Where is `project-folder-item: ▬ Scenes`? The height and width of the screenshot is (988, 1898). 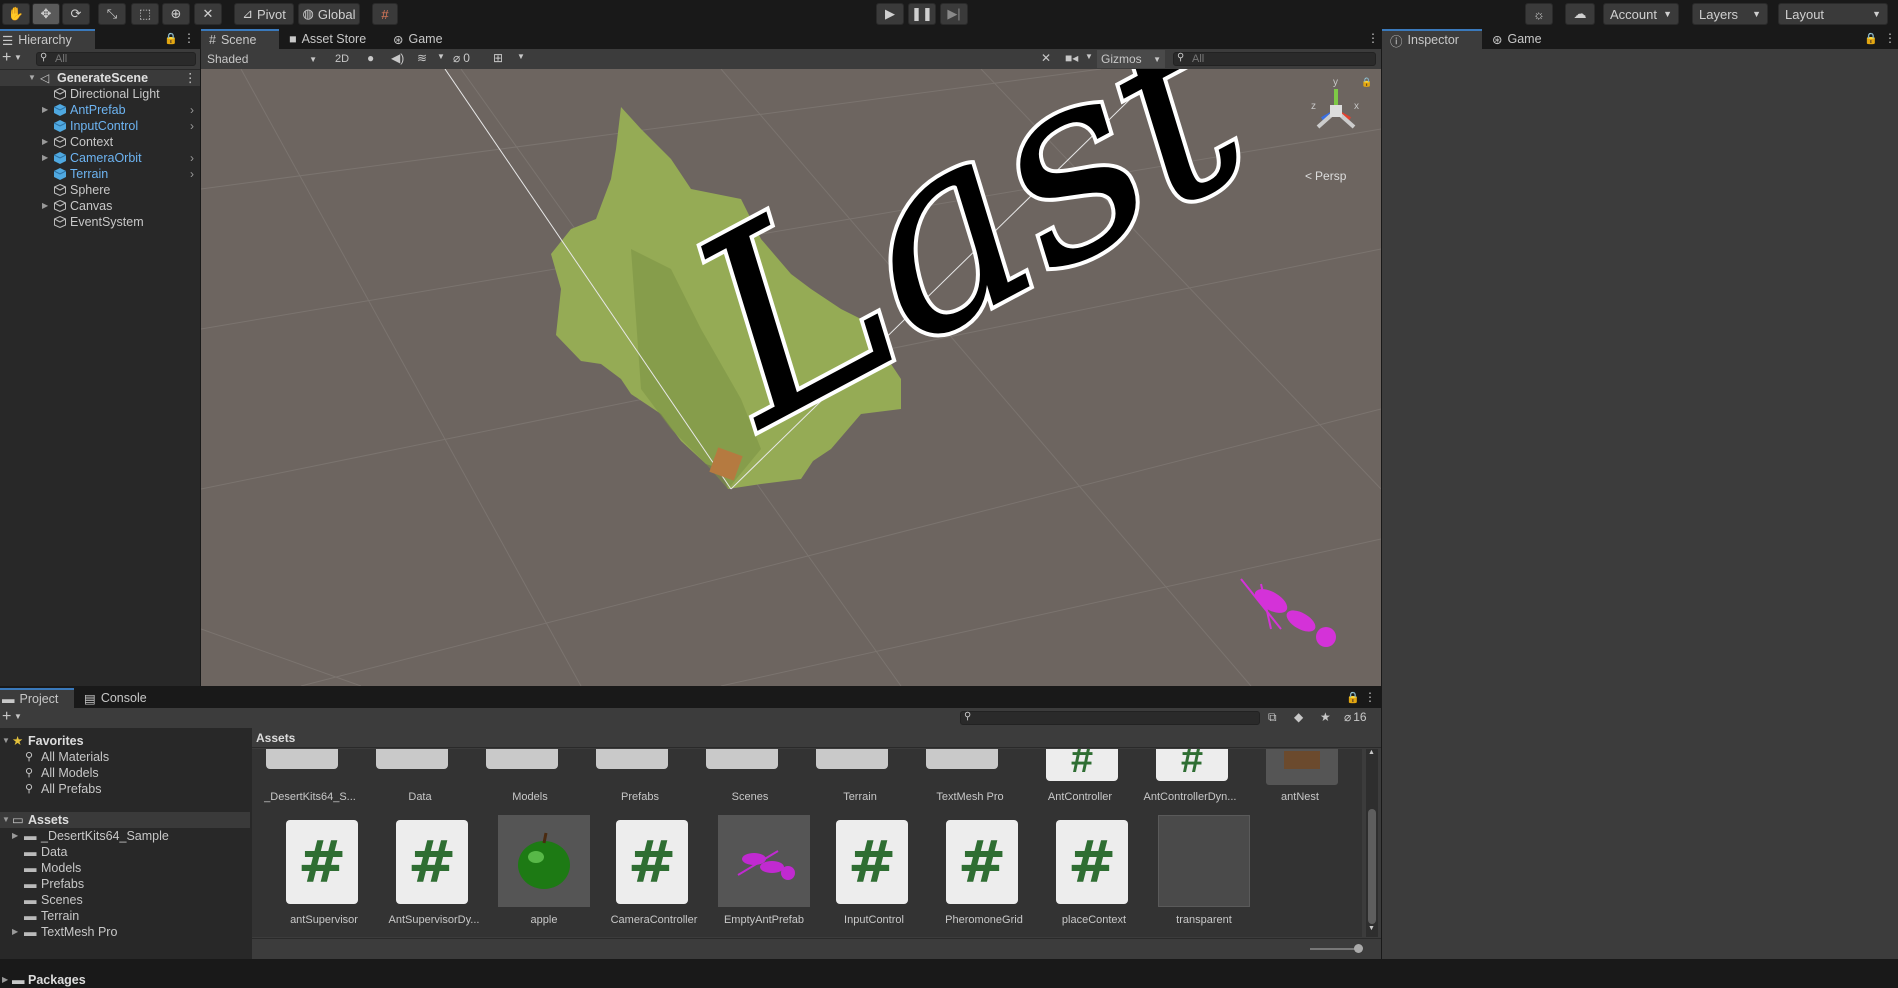 project-folder-item: ▬ Scenes is located at coordinates (125, 900).